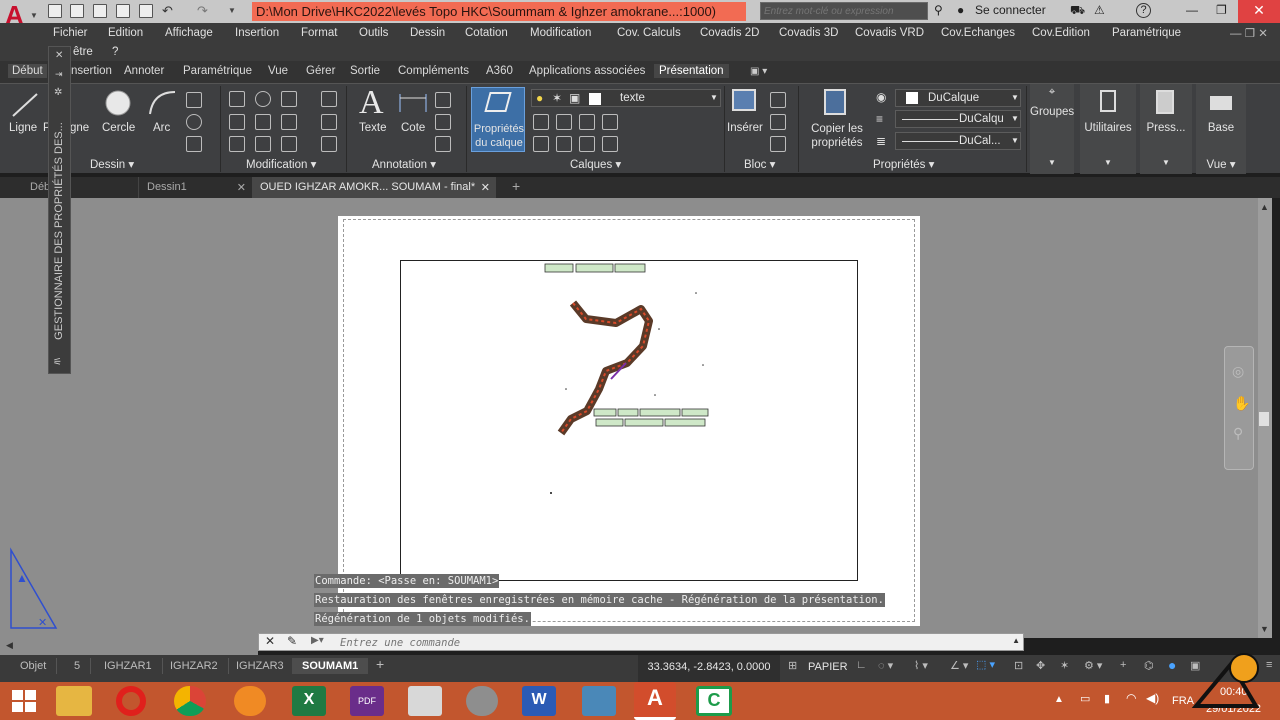 The width and height of the screenshot is (1280, 720). I want to click on layout-tab-5: 5, so click(78, 666).